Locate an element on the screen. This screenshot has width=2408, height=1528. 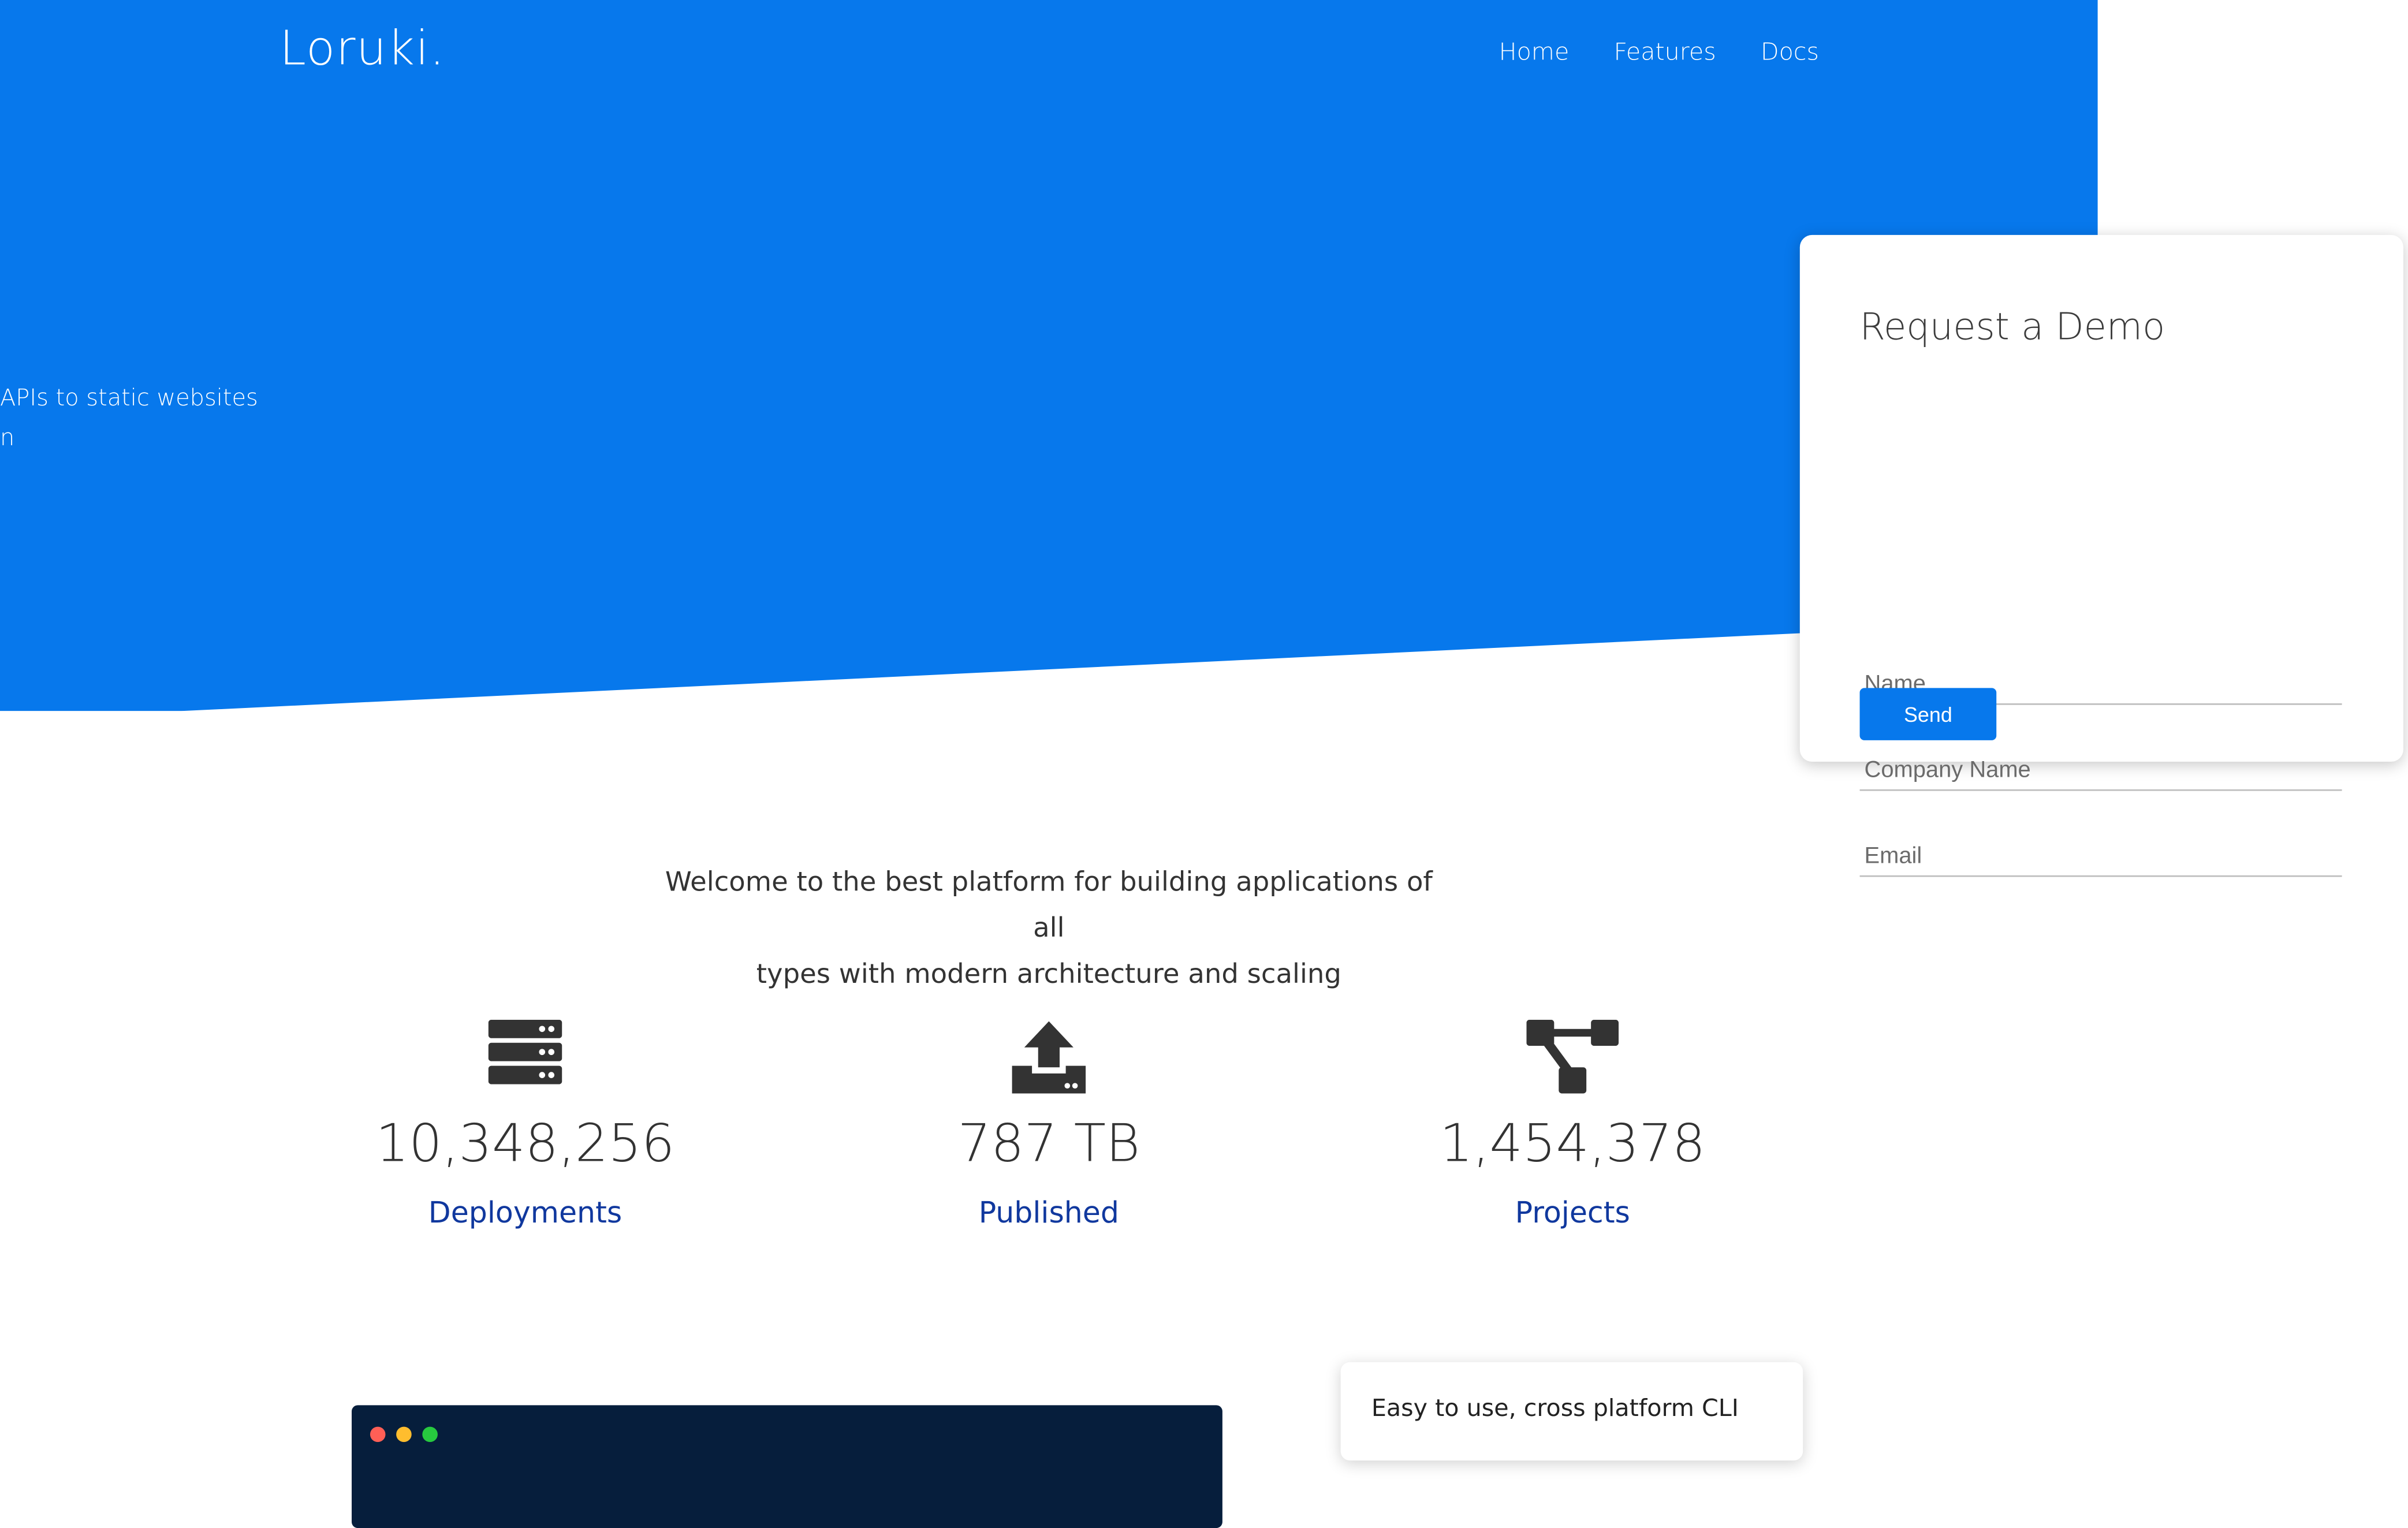
terminal-maximize-dot is located at coordinates (430, 1434).